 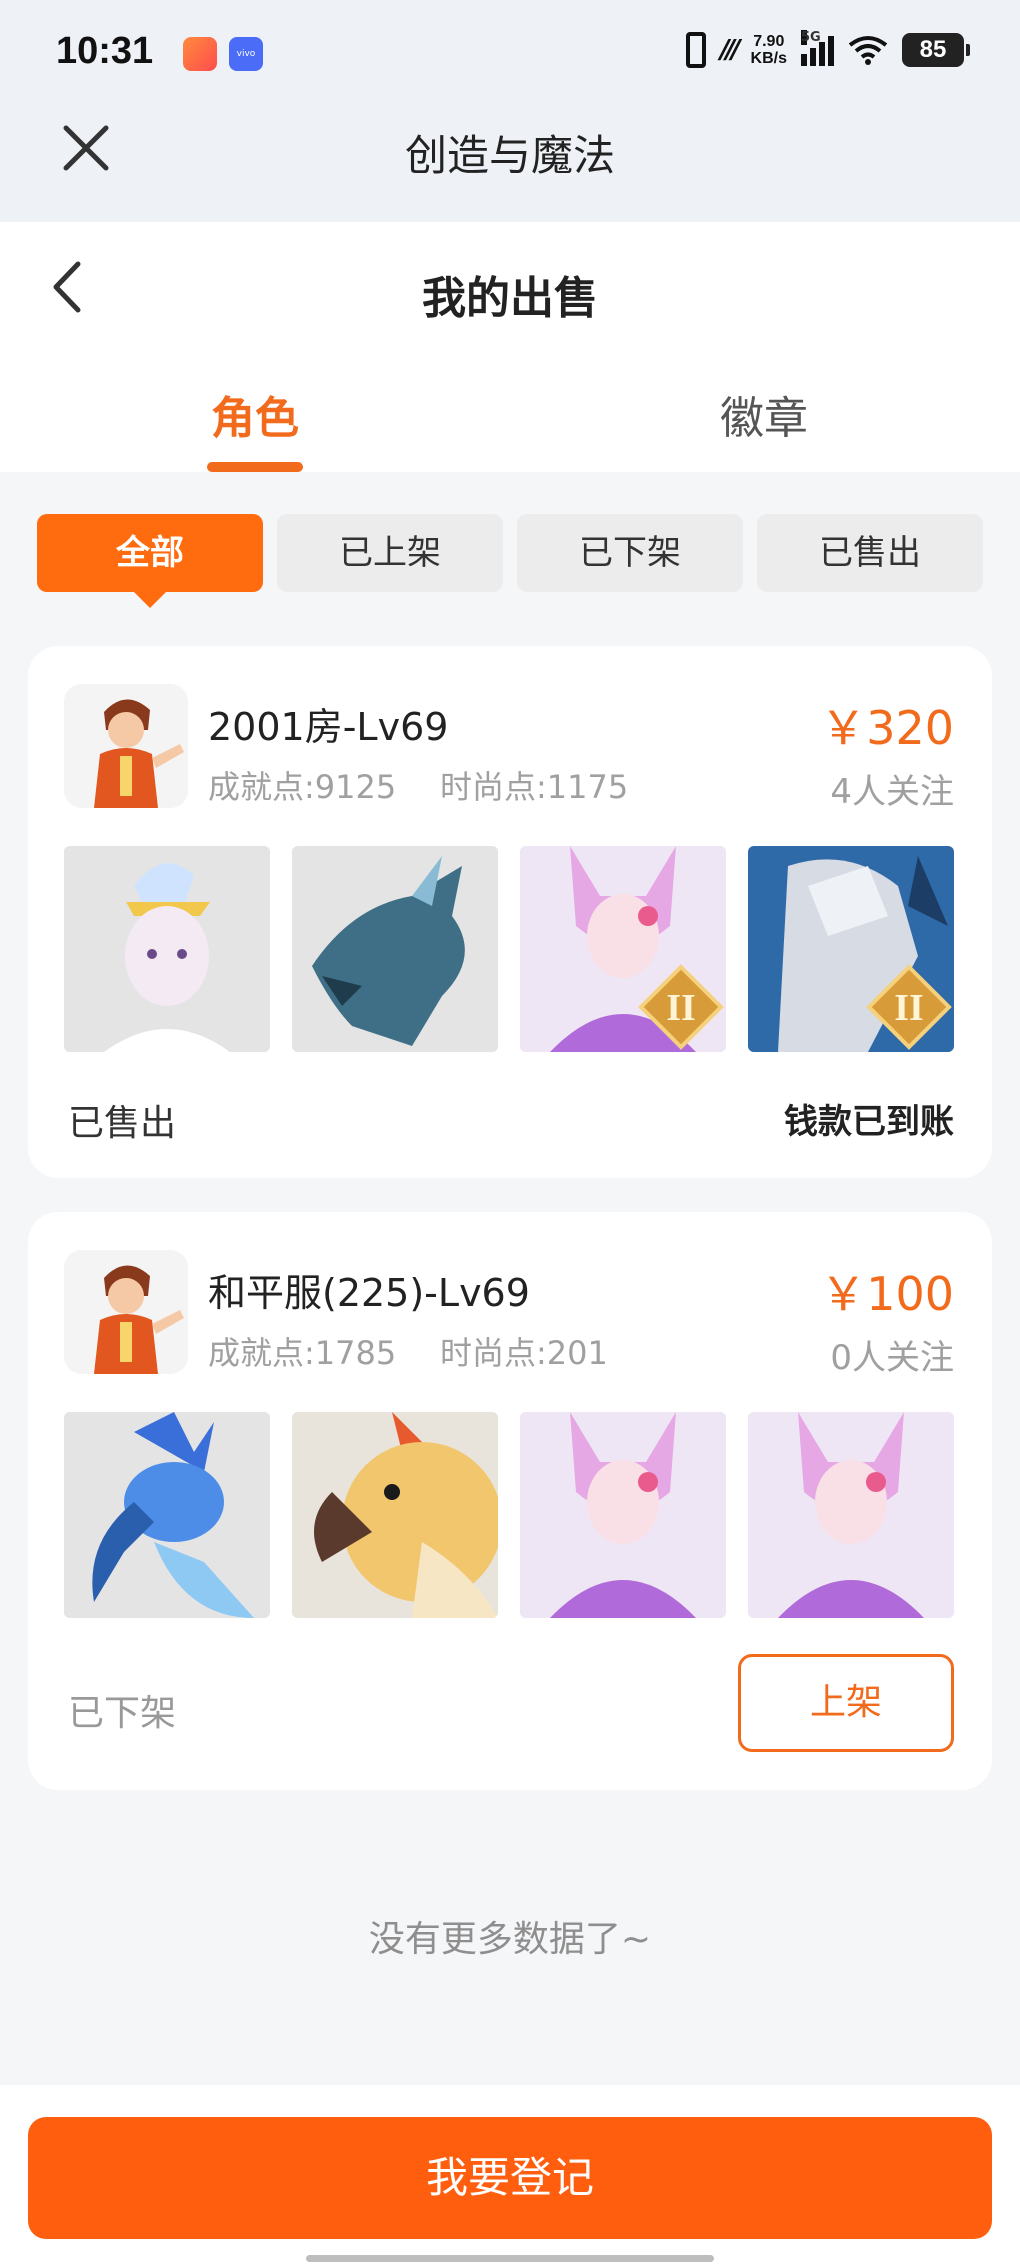 What do you see at coordinates (255, 414) in the screenshot?
I see `tab-role: 角色` at bounding box center [255, 414].